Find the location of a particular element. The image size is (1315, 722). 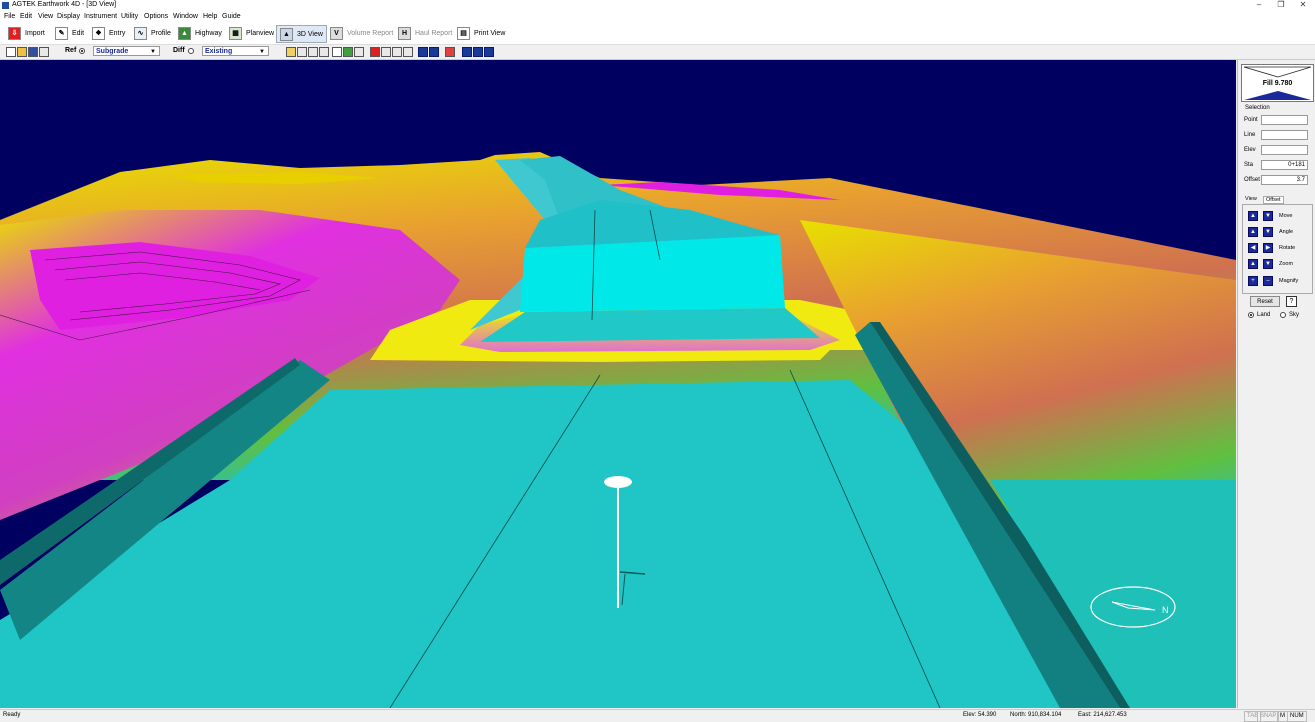

planview-icon: ▦ is located at coordinates (235, 33).